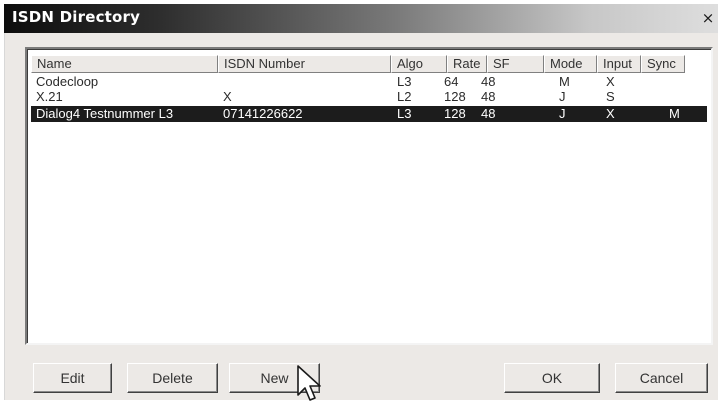 The width and height of the screenshot is (718, 404). What do you see at coordinates (304, 64) in the screenshot?
I see `column-header-isdn-number: ISDN Number` at bounding box center [304, 64].